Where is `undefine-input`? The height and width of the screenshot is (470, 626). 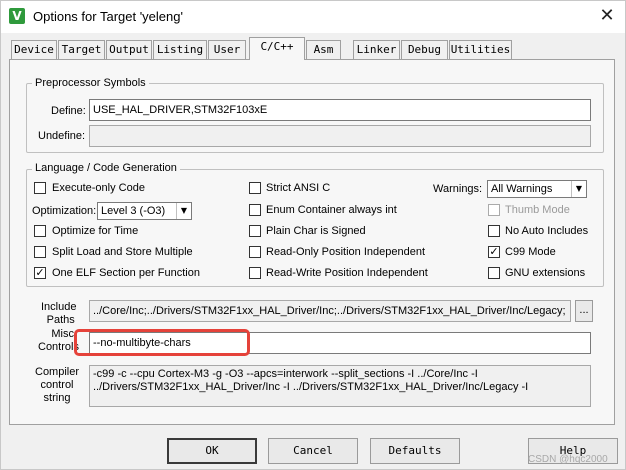
undefine-input is located at coordinates (340, 136).